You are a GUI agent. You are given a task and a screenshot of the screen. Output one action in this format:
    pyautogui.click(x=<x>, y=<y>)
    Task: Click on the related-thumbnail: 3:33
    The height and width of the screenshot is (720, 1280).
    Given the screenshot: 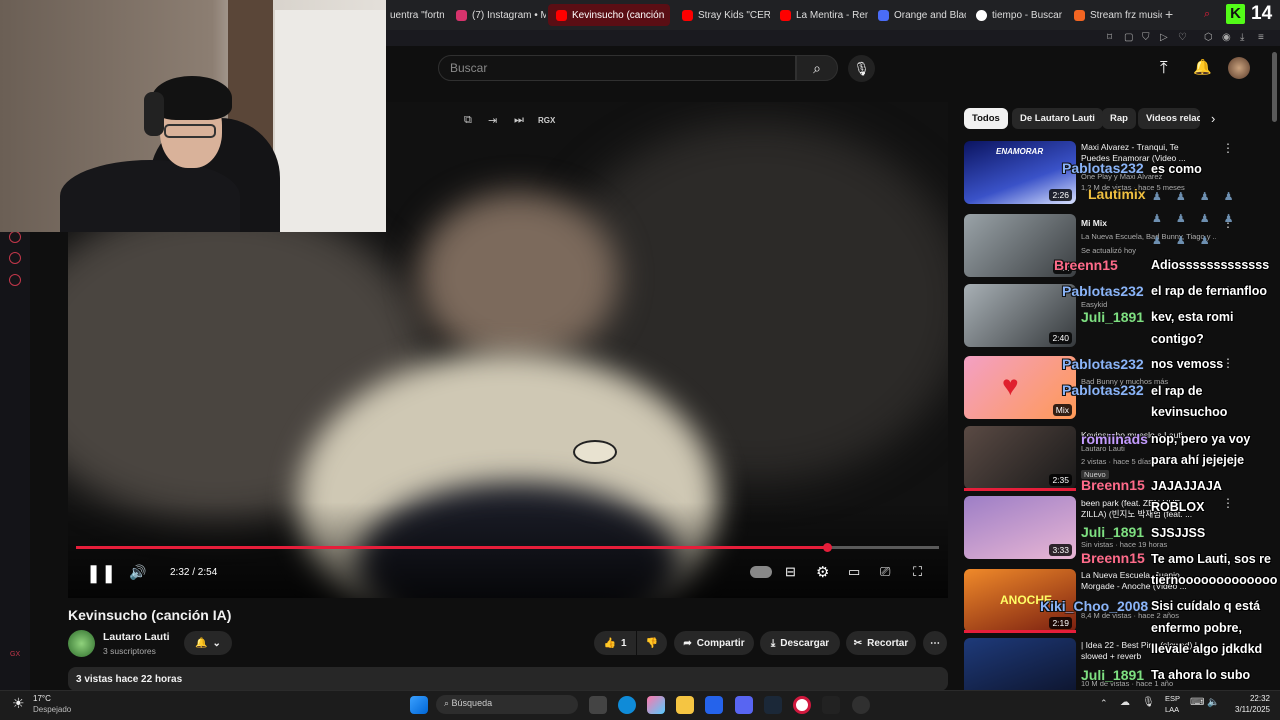 What is the action you would take?
    pyautogui.click(x=1020, y=527)
    